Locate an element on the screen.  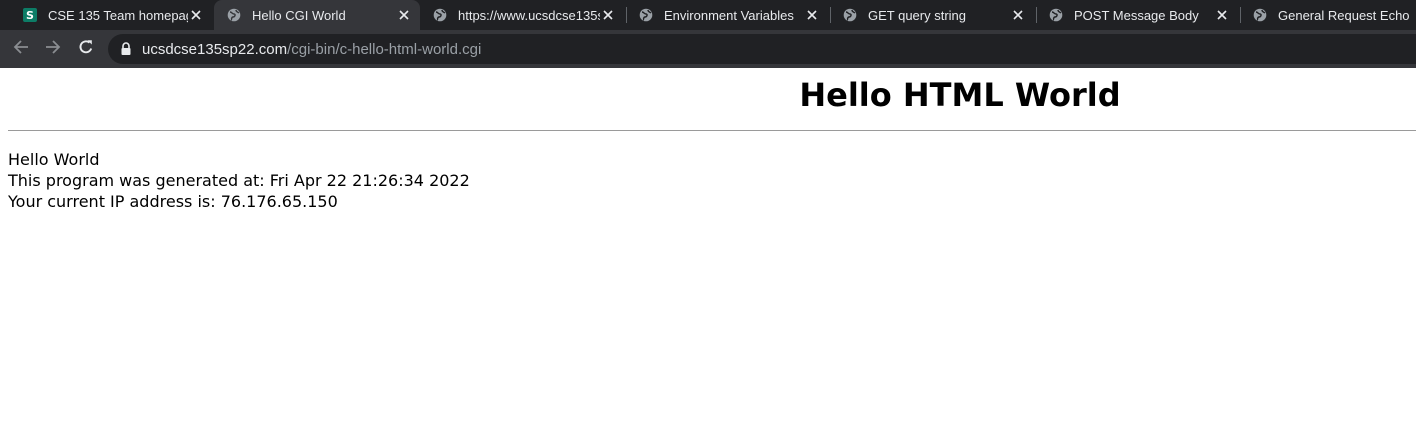
tab-get-query-string: GET query string is located at coordinates (934, 15).